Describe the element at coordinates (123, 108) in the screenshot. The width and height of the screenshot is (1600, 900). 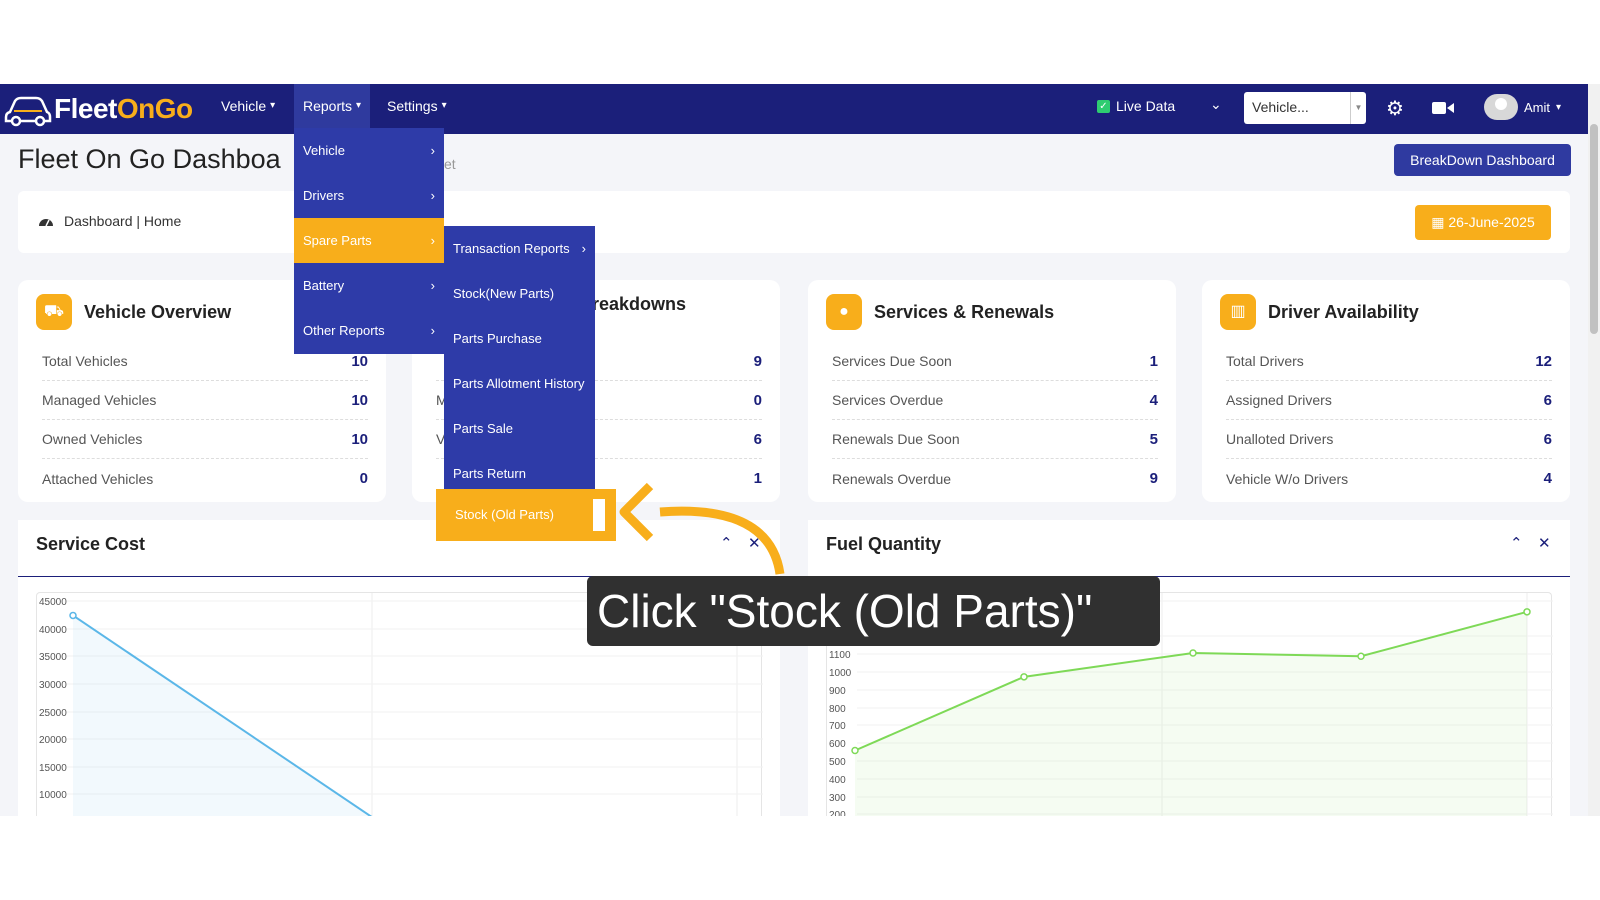
I see `brand-name: FleetOnGo` at that location.